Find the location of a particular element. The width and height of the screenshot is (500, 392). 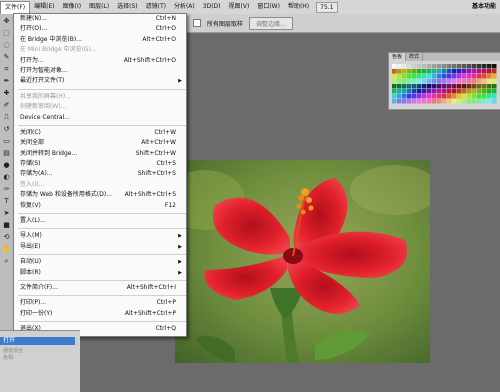

menu-help: 帮助(H) is located at coordinates (298, 7).